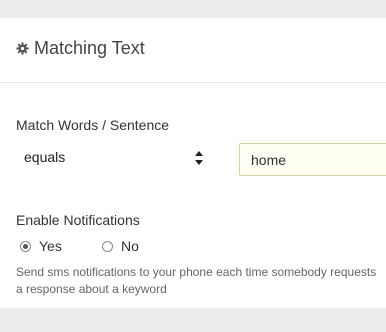  I want to click on yes-radio, so click(25, 246).